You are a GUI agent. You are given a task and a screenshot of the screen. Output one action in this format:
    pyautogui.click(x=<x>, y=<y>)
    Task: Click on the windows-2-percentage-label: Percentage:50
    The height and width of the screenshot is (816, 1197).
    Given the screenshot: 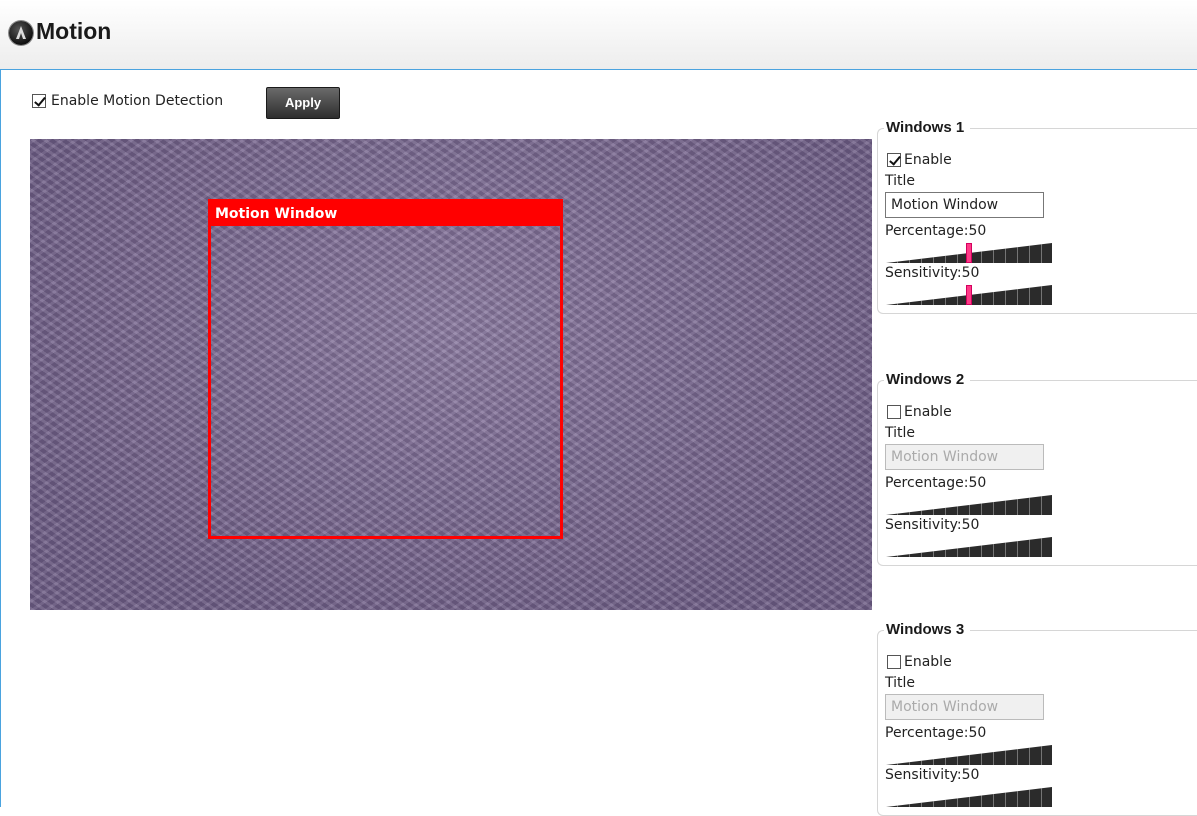 What is the action you would take?
    pyautogui.click(x=936, y=483)
    